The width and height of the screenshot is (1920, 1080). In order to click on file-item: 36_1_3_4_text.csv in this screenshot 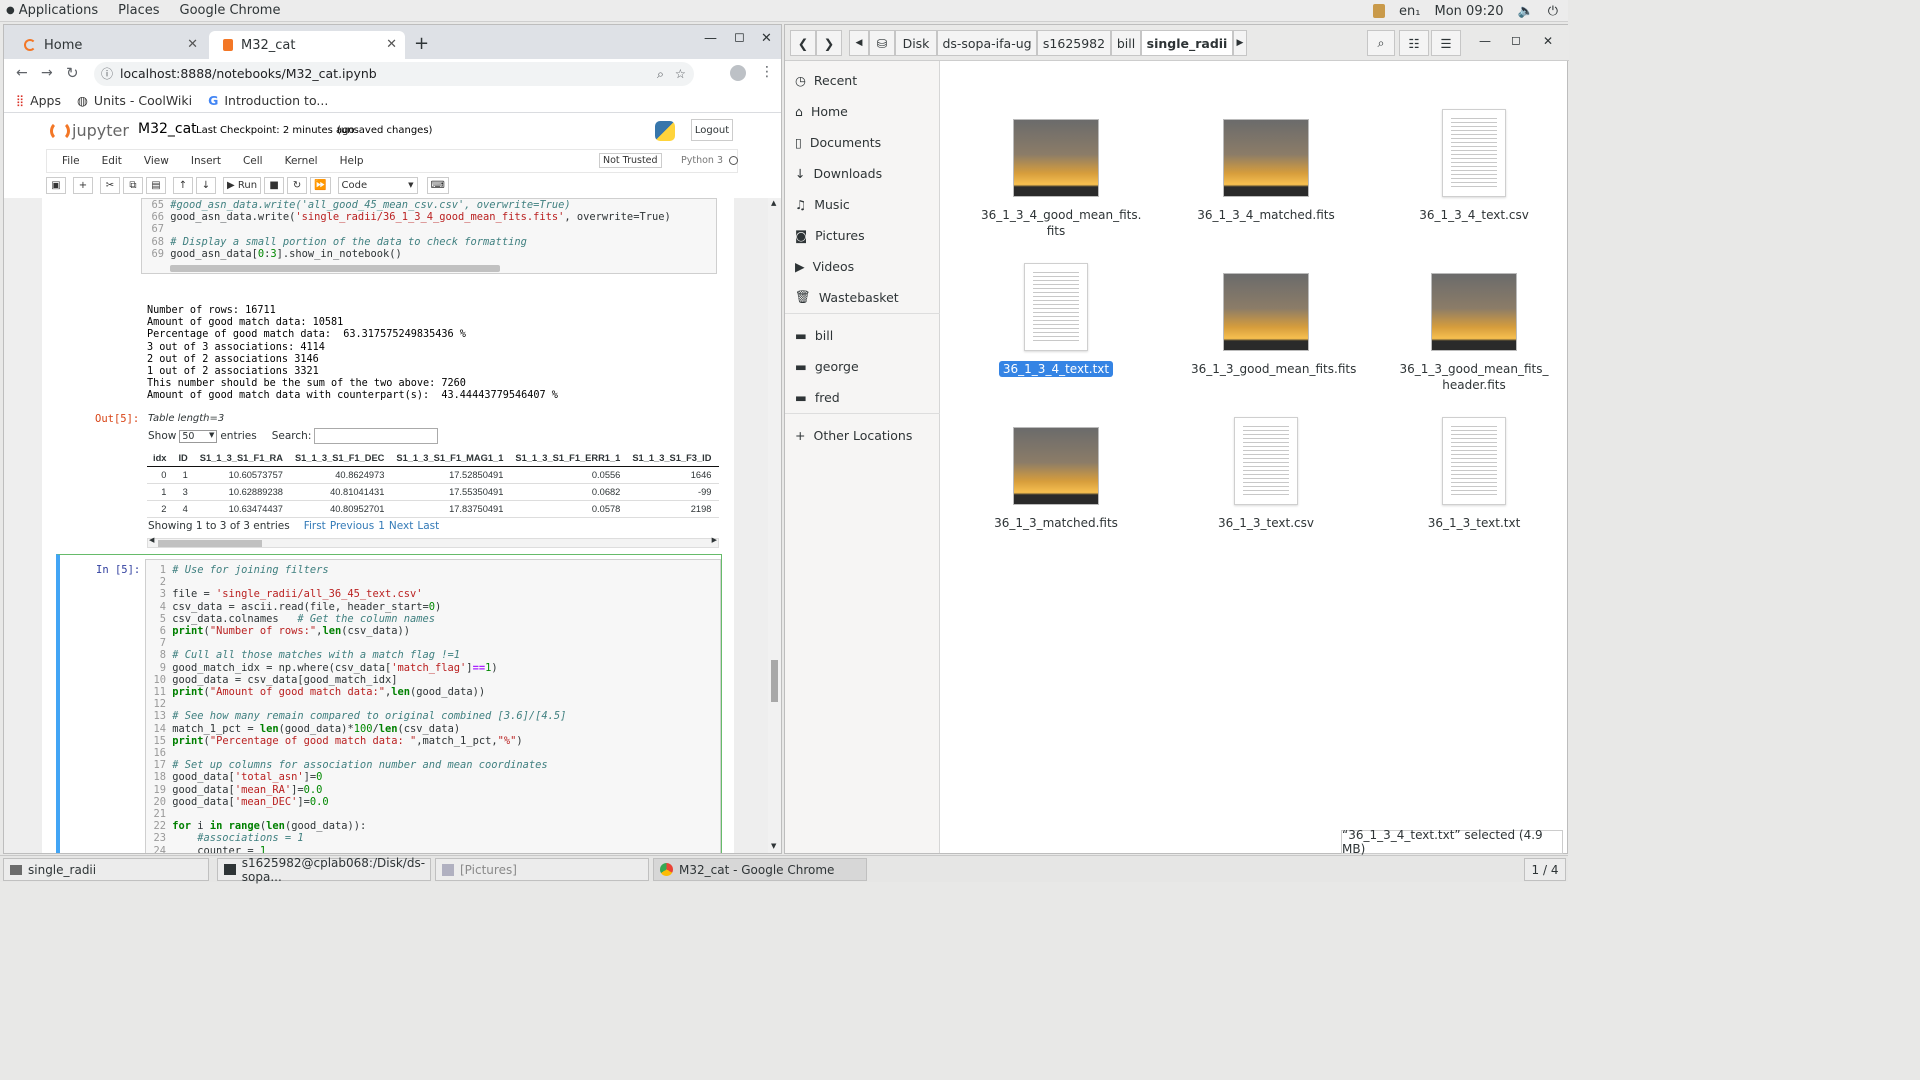, I will do `click(1474, 166)`.